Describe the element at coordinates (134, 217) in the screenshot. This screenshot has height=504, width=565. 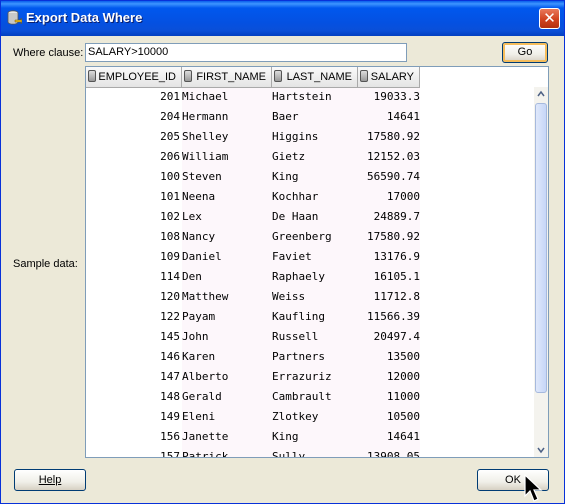
I see `employee-id-cell: 102` at that location.